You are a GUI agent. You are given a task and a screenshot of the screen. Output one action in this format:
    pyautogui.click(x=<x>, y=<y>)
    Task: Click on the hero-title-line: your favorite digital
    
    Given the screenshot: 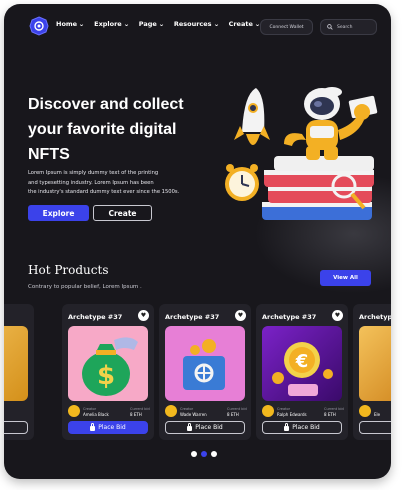 What is the action you would take?
    pyautogui.click(x=102, y=129)
    